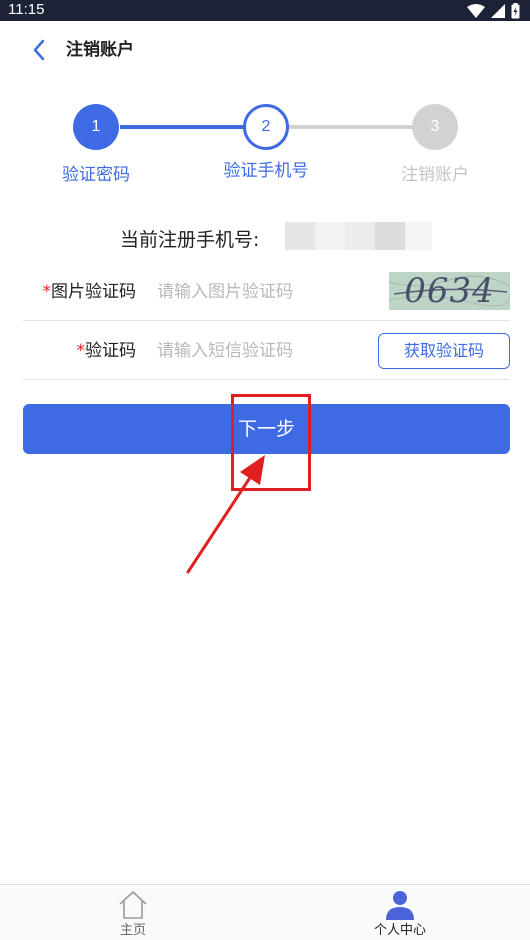  I want to click on phone-label: 当前注册手机号:, so click(190, 240).